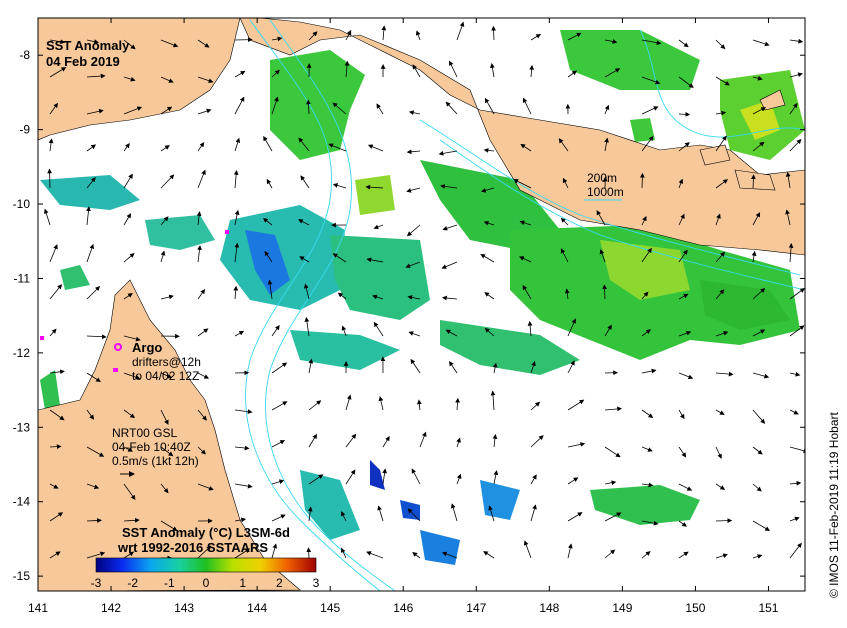  What do you see at coordinates (165, 376) in the screenshot?
I see `argo-period-text: to 04/02 12Z` at bounding box center [165, 376].